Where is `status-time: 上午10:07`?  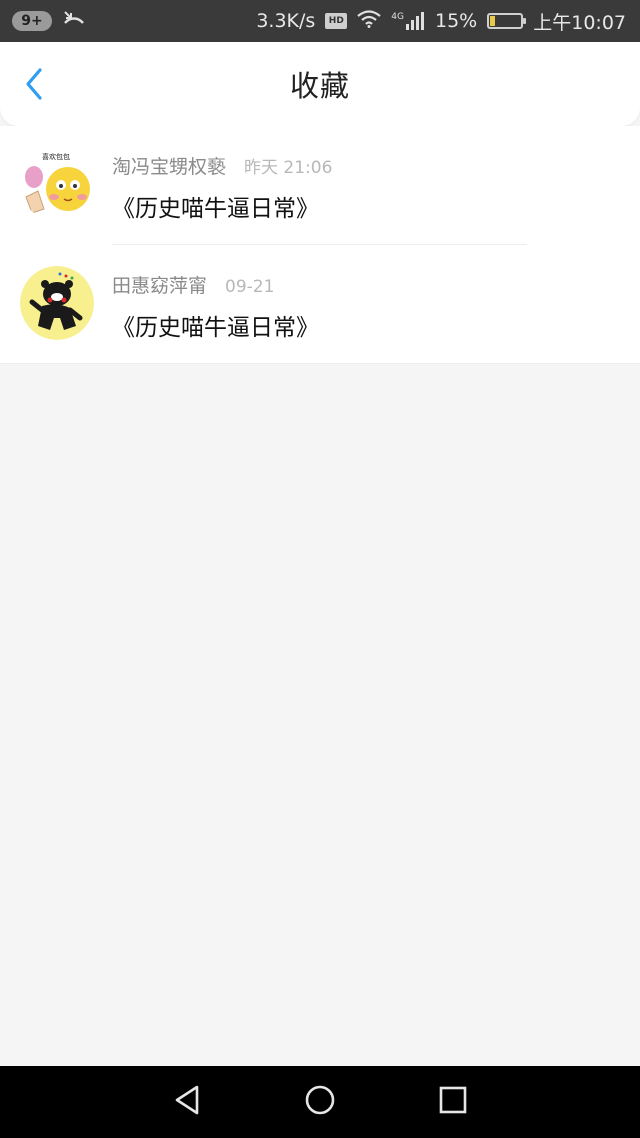
status-time: 上午10:07 is located at coordinates (579, 22).